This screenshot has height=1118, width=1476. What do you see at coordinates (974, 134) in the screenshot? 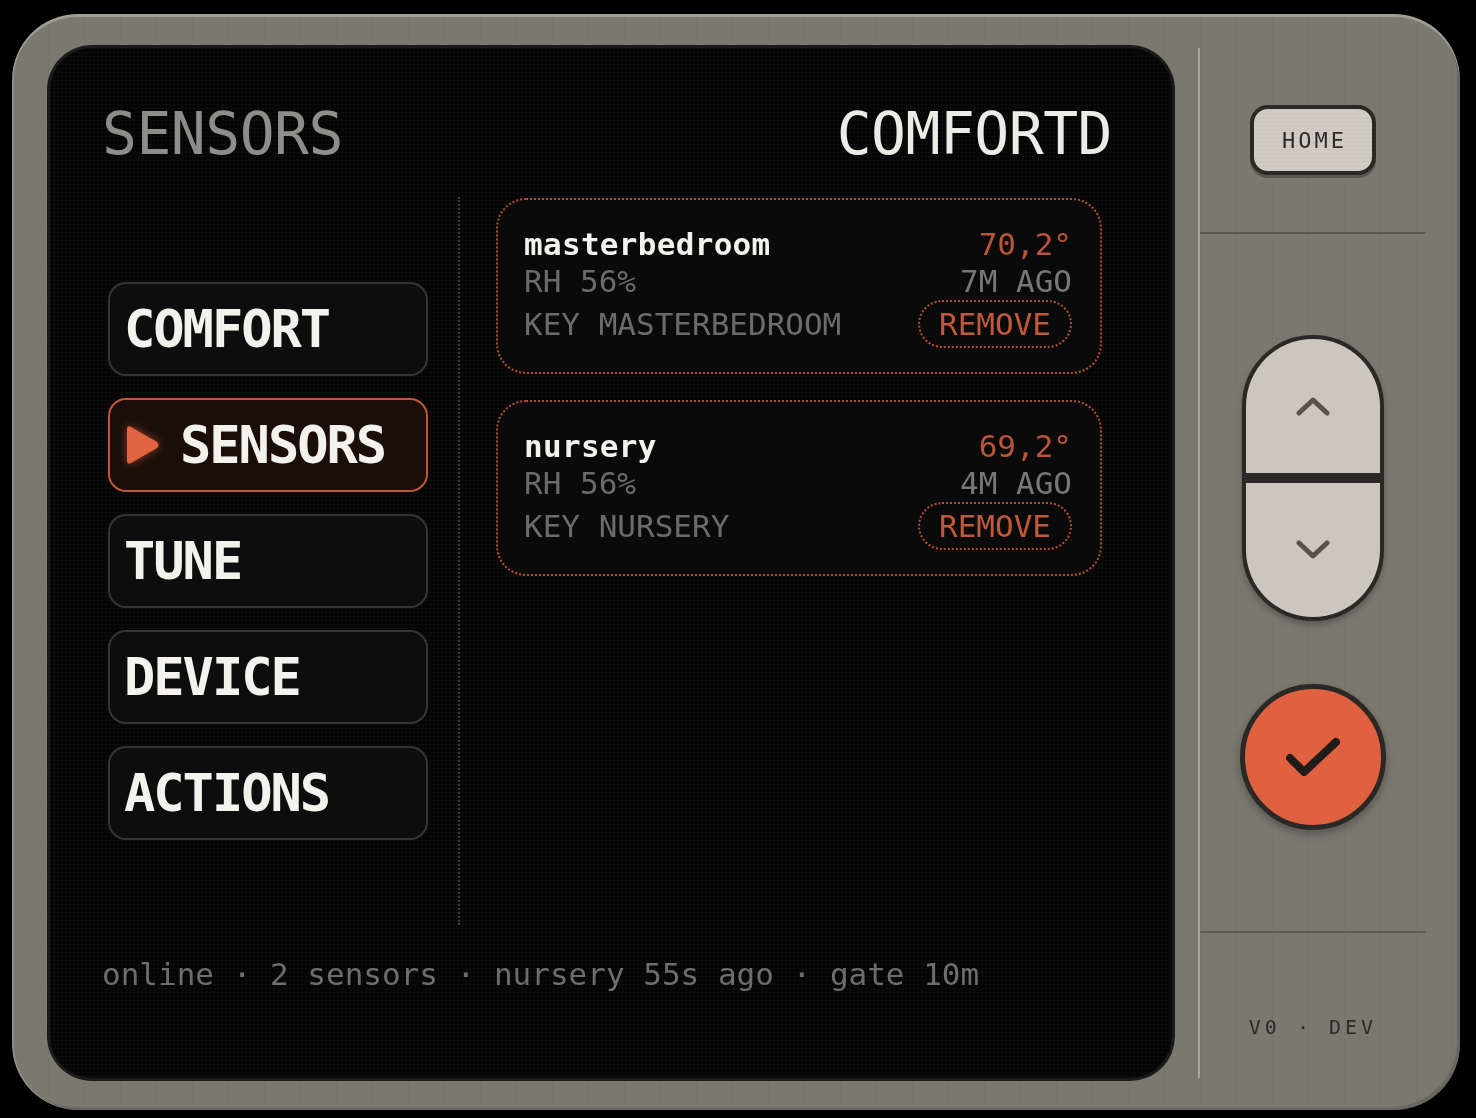
I see `brand-name: COMFORTD` at bounding box center [974, 134].